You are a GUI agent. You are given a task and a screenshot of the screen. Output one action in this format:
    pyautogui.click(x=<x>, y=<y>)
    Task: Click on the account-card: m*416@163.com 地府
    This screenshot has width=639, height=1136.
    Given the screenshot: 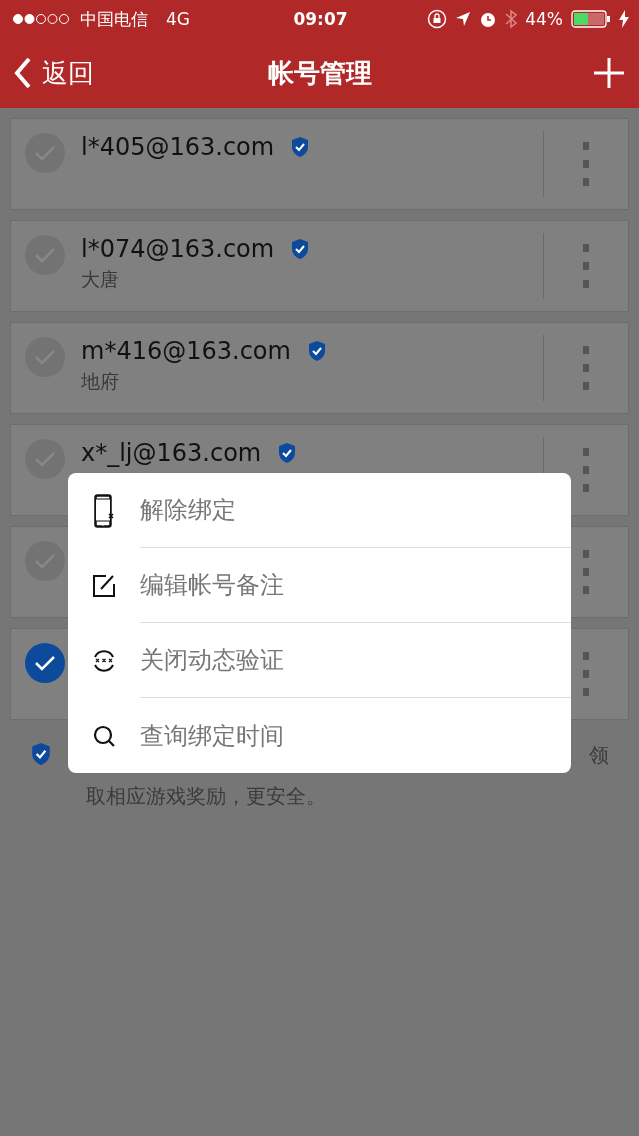 What is the action you would take?
    pyautogui.click(x=319, y=368)
    